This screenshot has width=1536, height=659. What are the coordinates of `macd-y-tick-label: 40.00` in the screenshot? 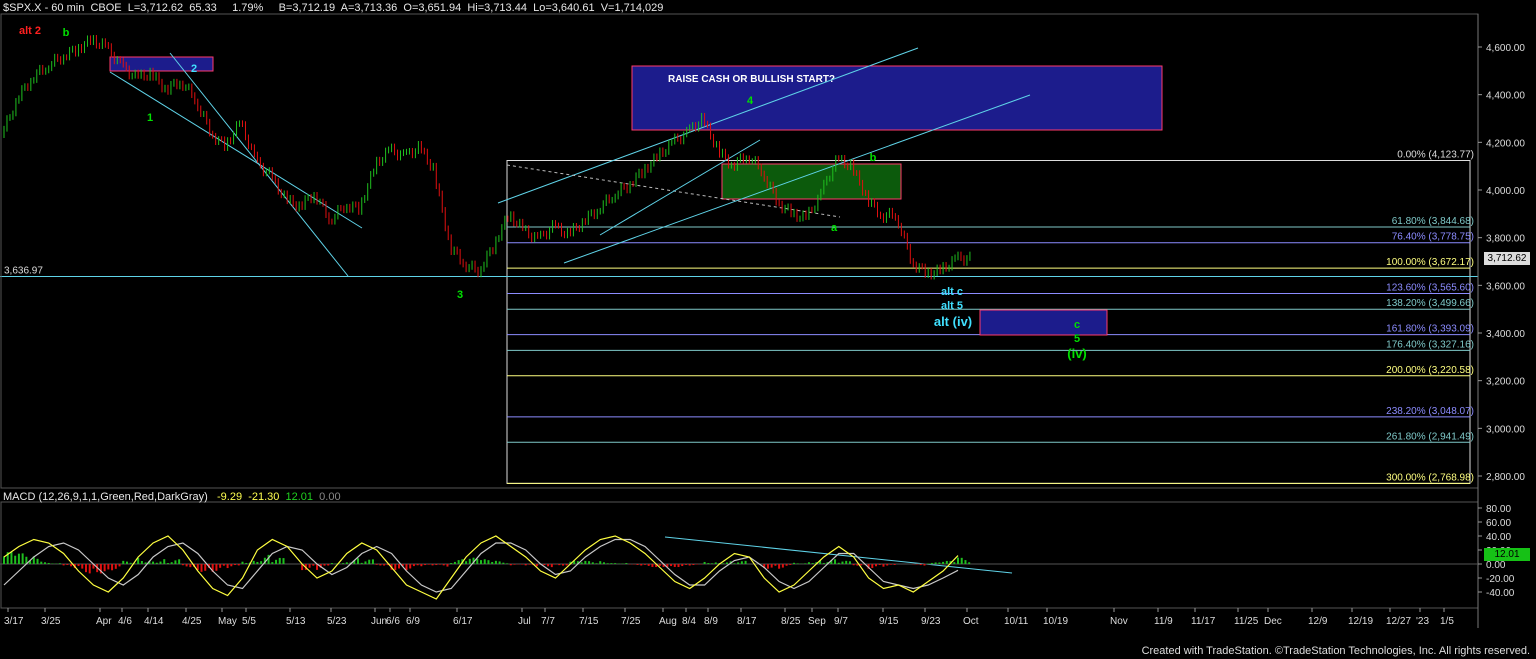 It's located at (1498, 537).